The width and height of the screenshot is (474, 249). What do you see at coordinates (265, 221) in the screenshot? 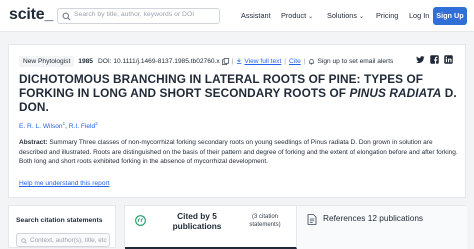
I see `citation-statements-count: (3 citation statements)` at bounding box center [265, 221].